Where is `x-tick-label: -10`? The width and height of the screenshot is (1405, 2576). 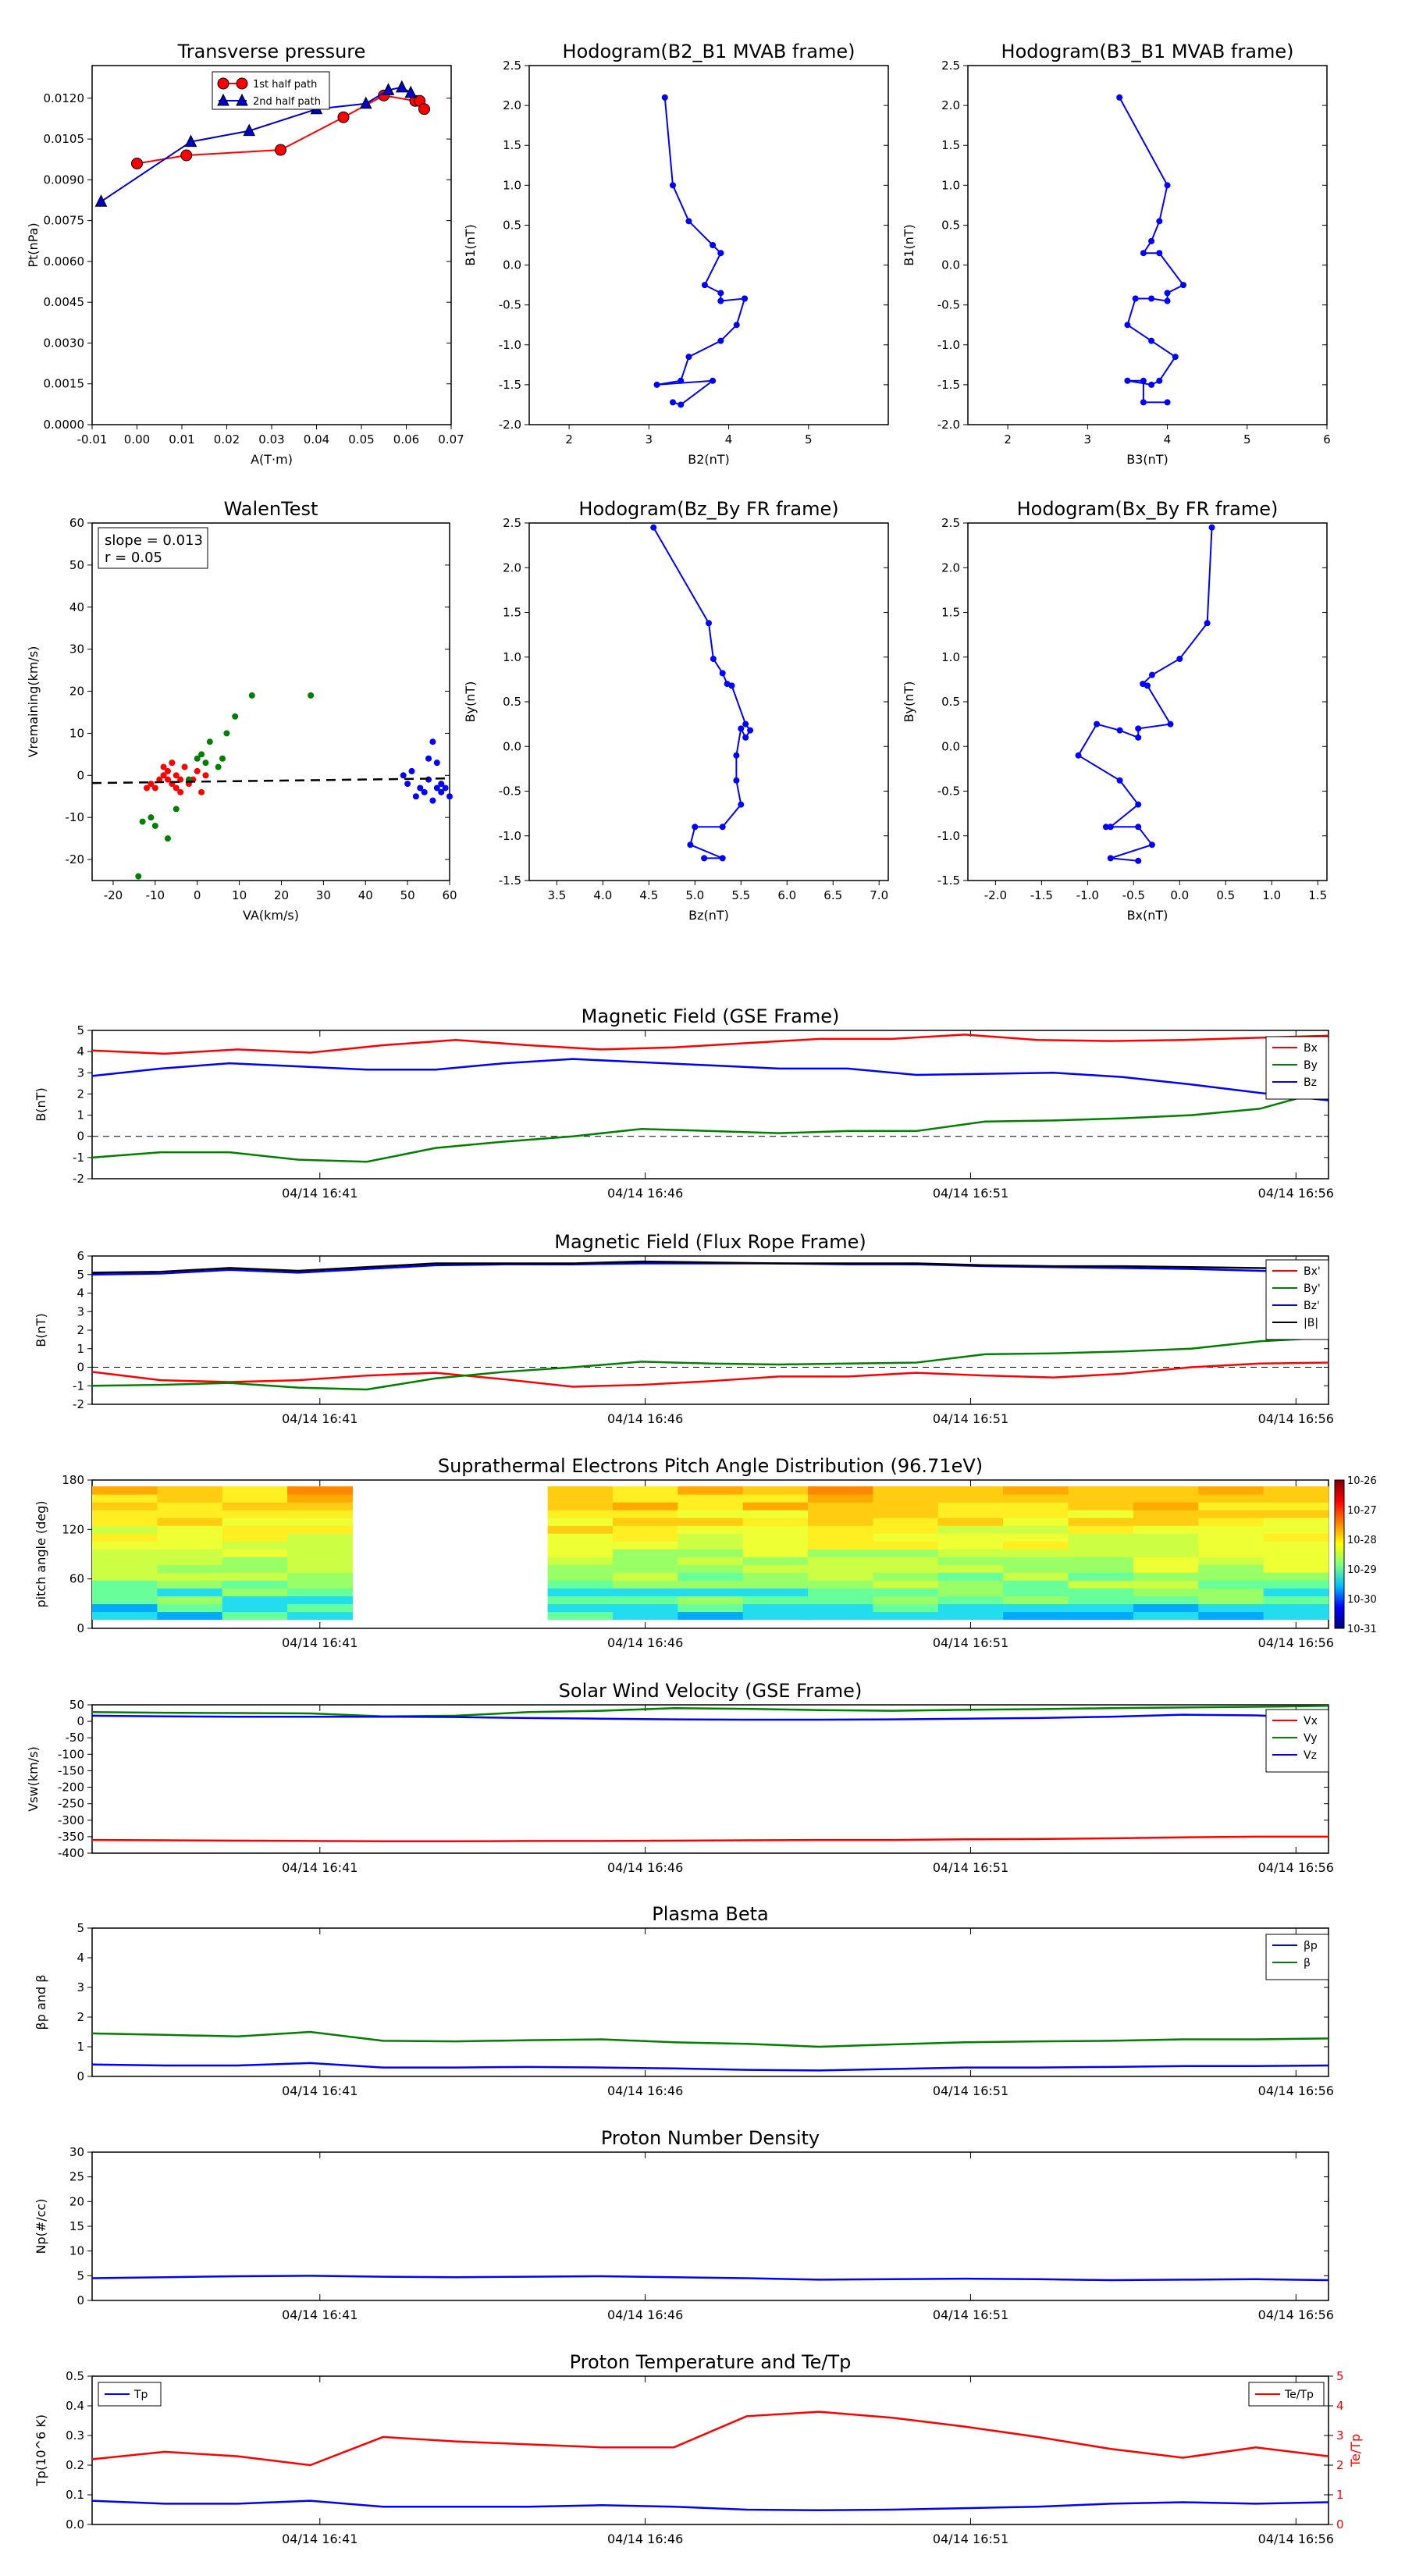 x-tick-label: -10 is located at coordinates (155, 895).